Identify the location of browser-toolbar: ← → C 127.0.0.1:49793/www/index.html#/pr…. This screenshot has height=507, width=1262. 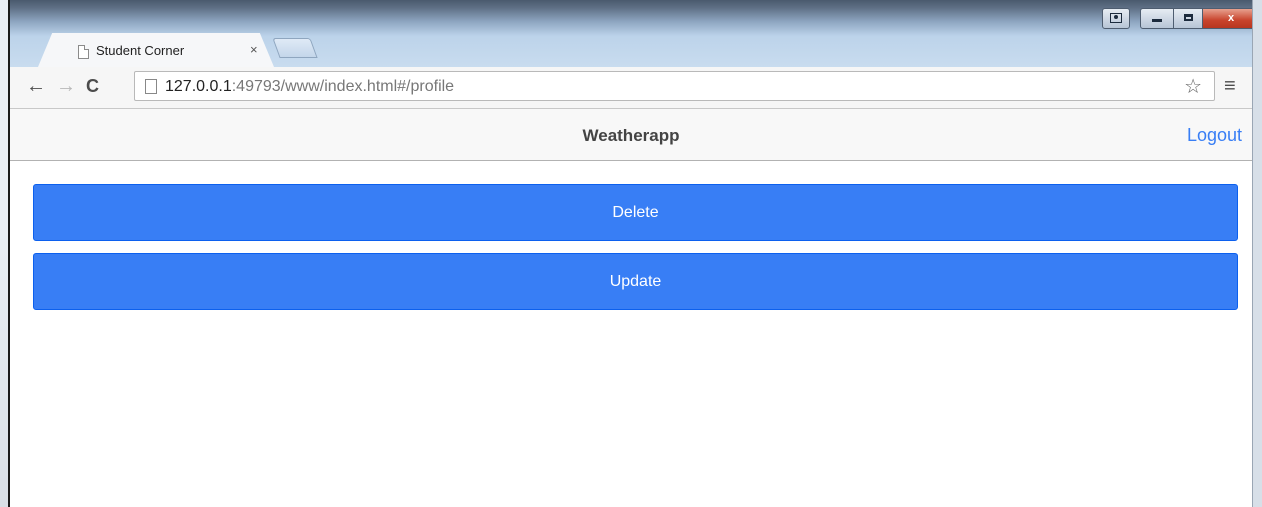
(631, 88).